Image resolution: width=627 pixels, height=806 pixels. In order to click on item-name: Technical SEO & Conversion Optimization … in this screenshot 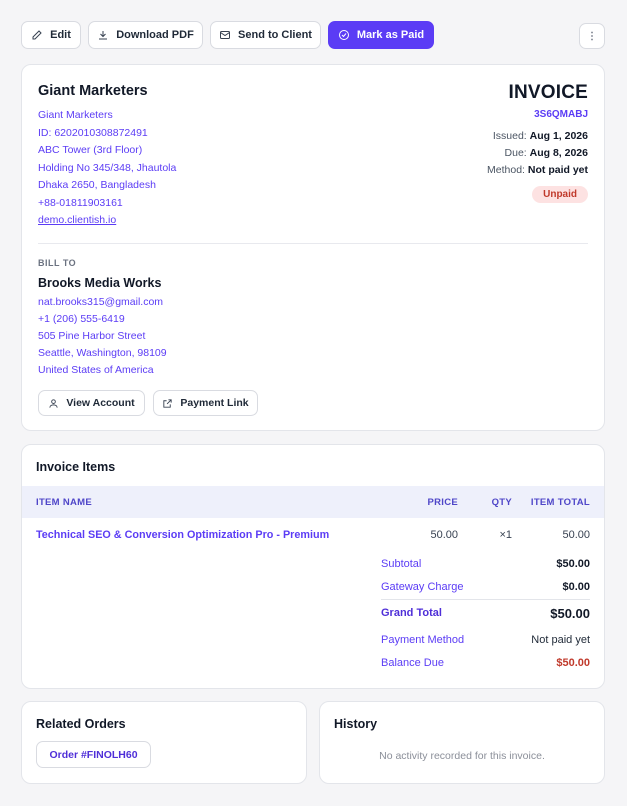, I will do `click(183, 535)`.